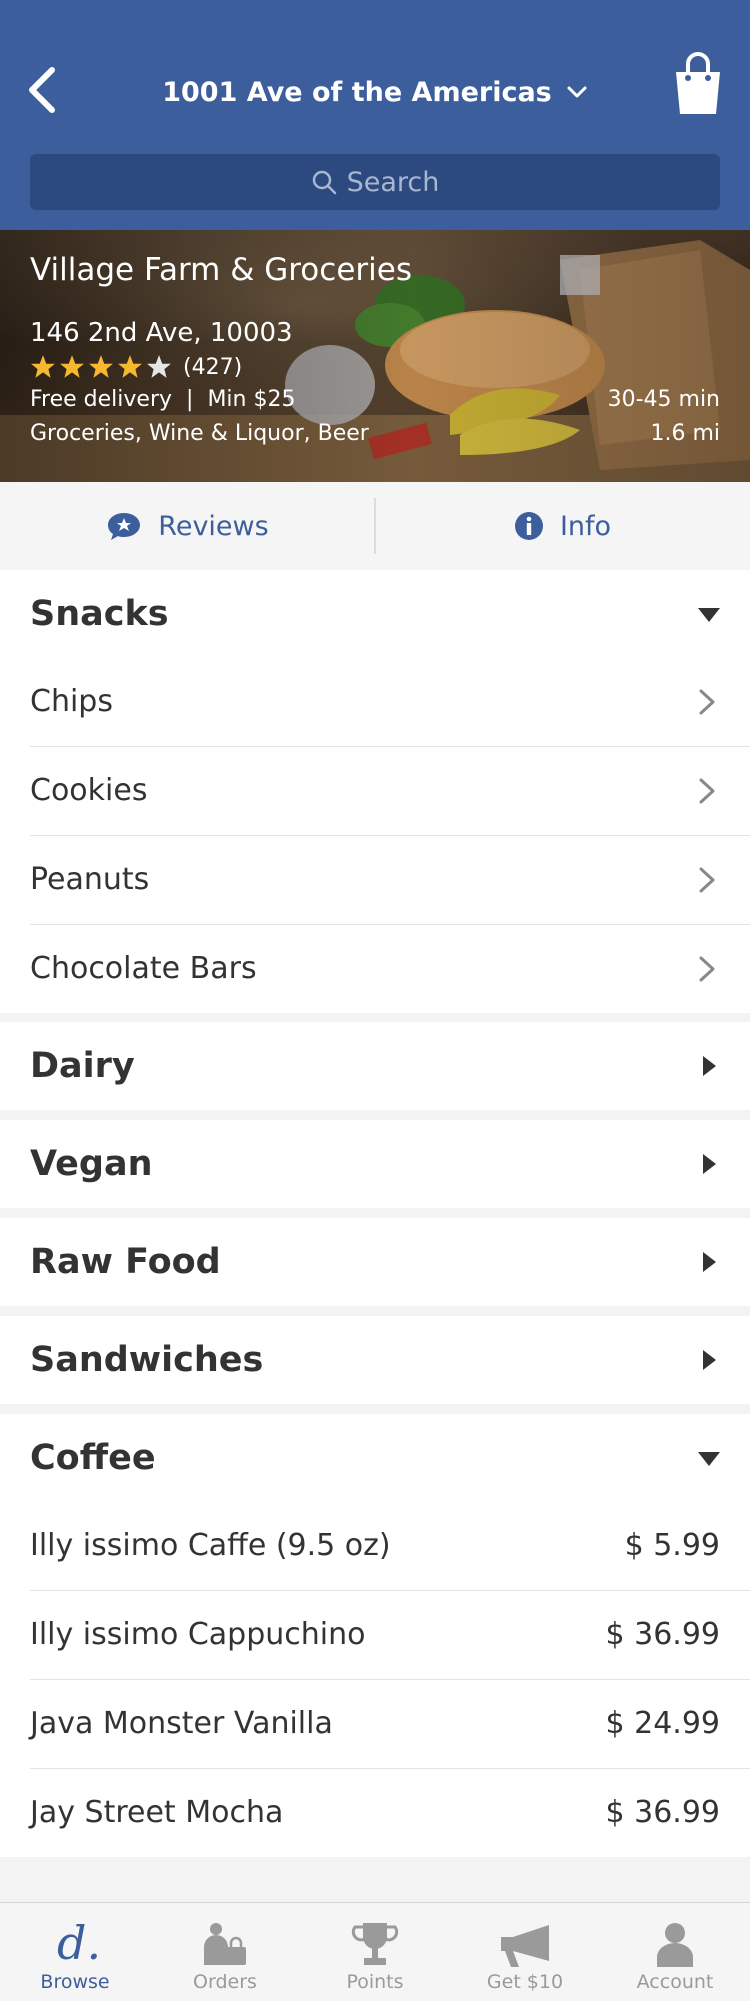 The height and width of the screenshot is (2001, 750). What do you see at coordinates (375, 1944) in the screenshot?
I see `trophy-icon` at bounding box center [375, 1944].